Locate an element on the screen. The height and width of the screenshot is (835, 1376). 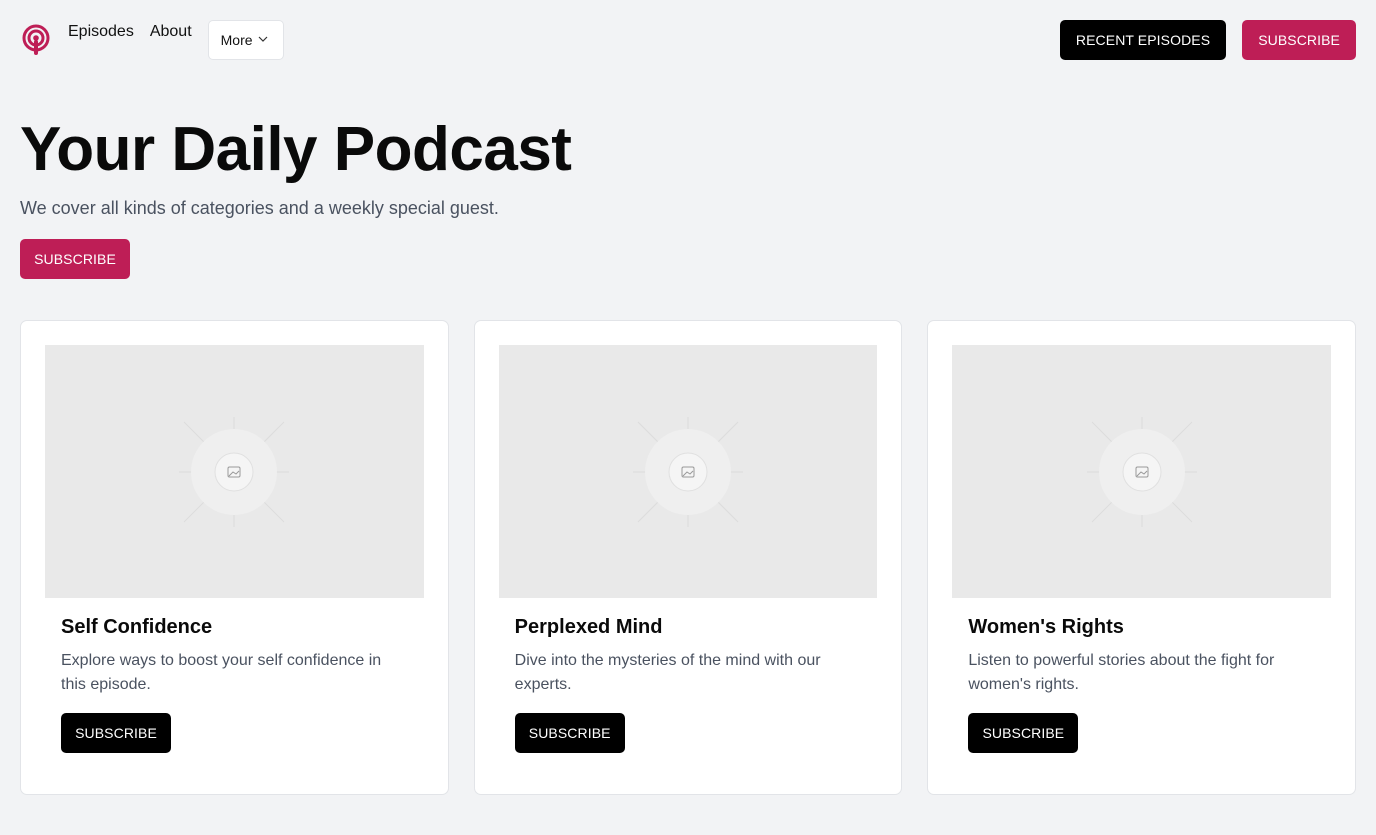
more-dropdown-button: More is located at coordinates (245, 40).